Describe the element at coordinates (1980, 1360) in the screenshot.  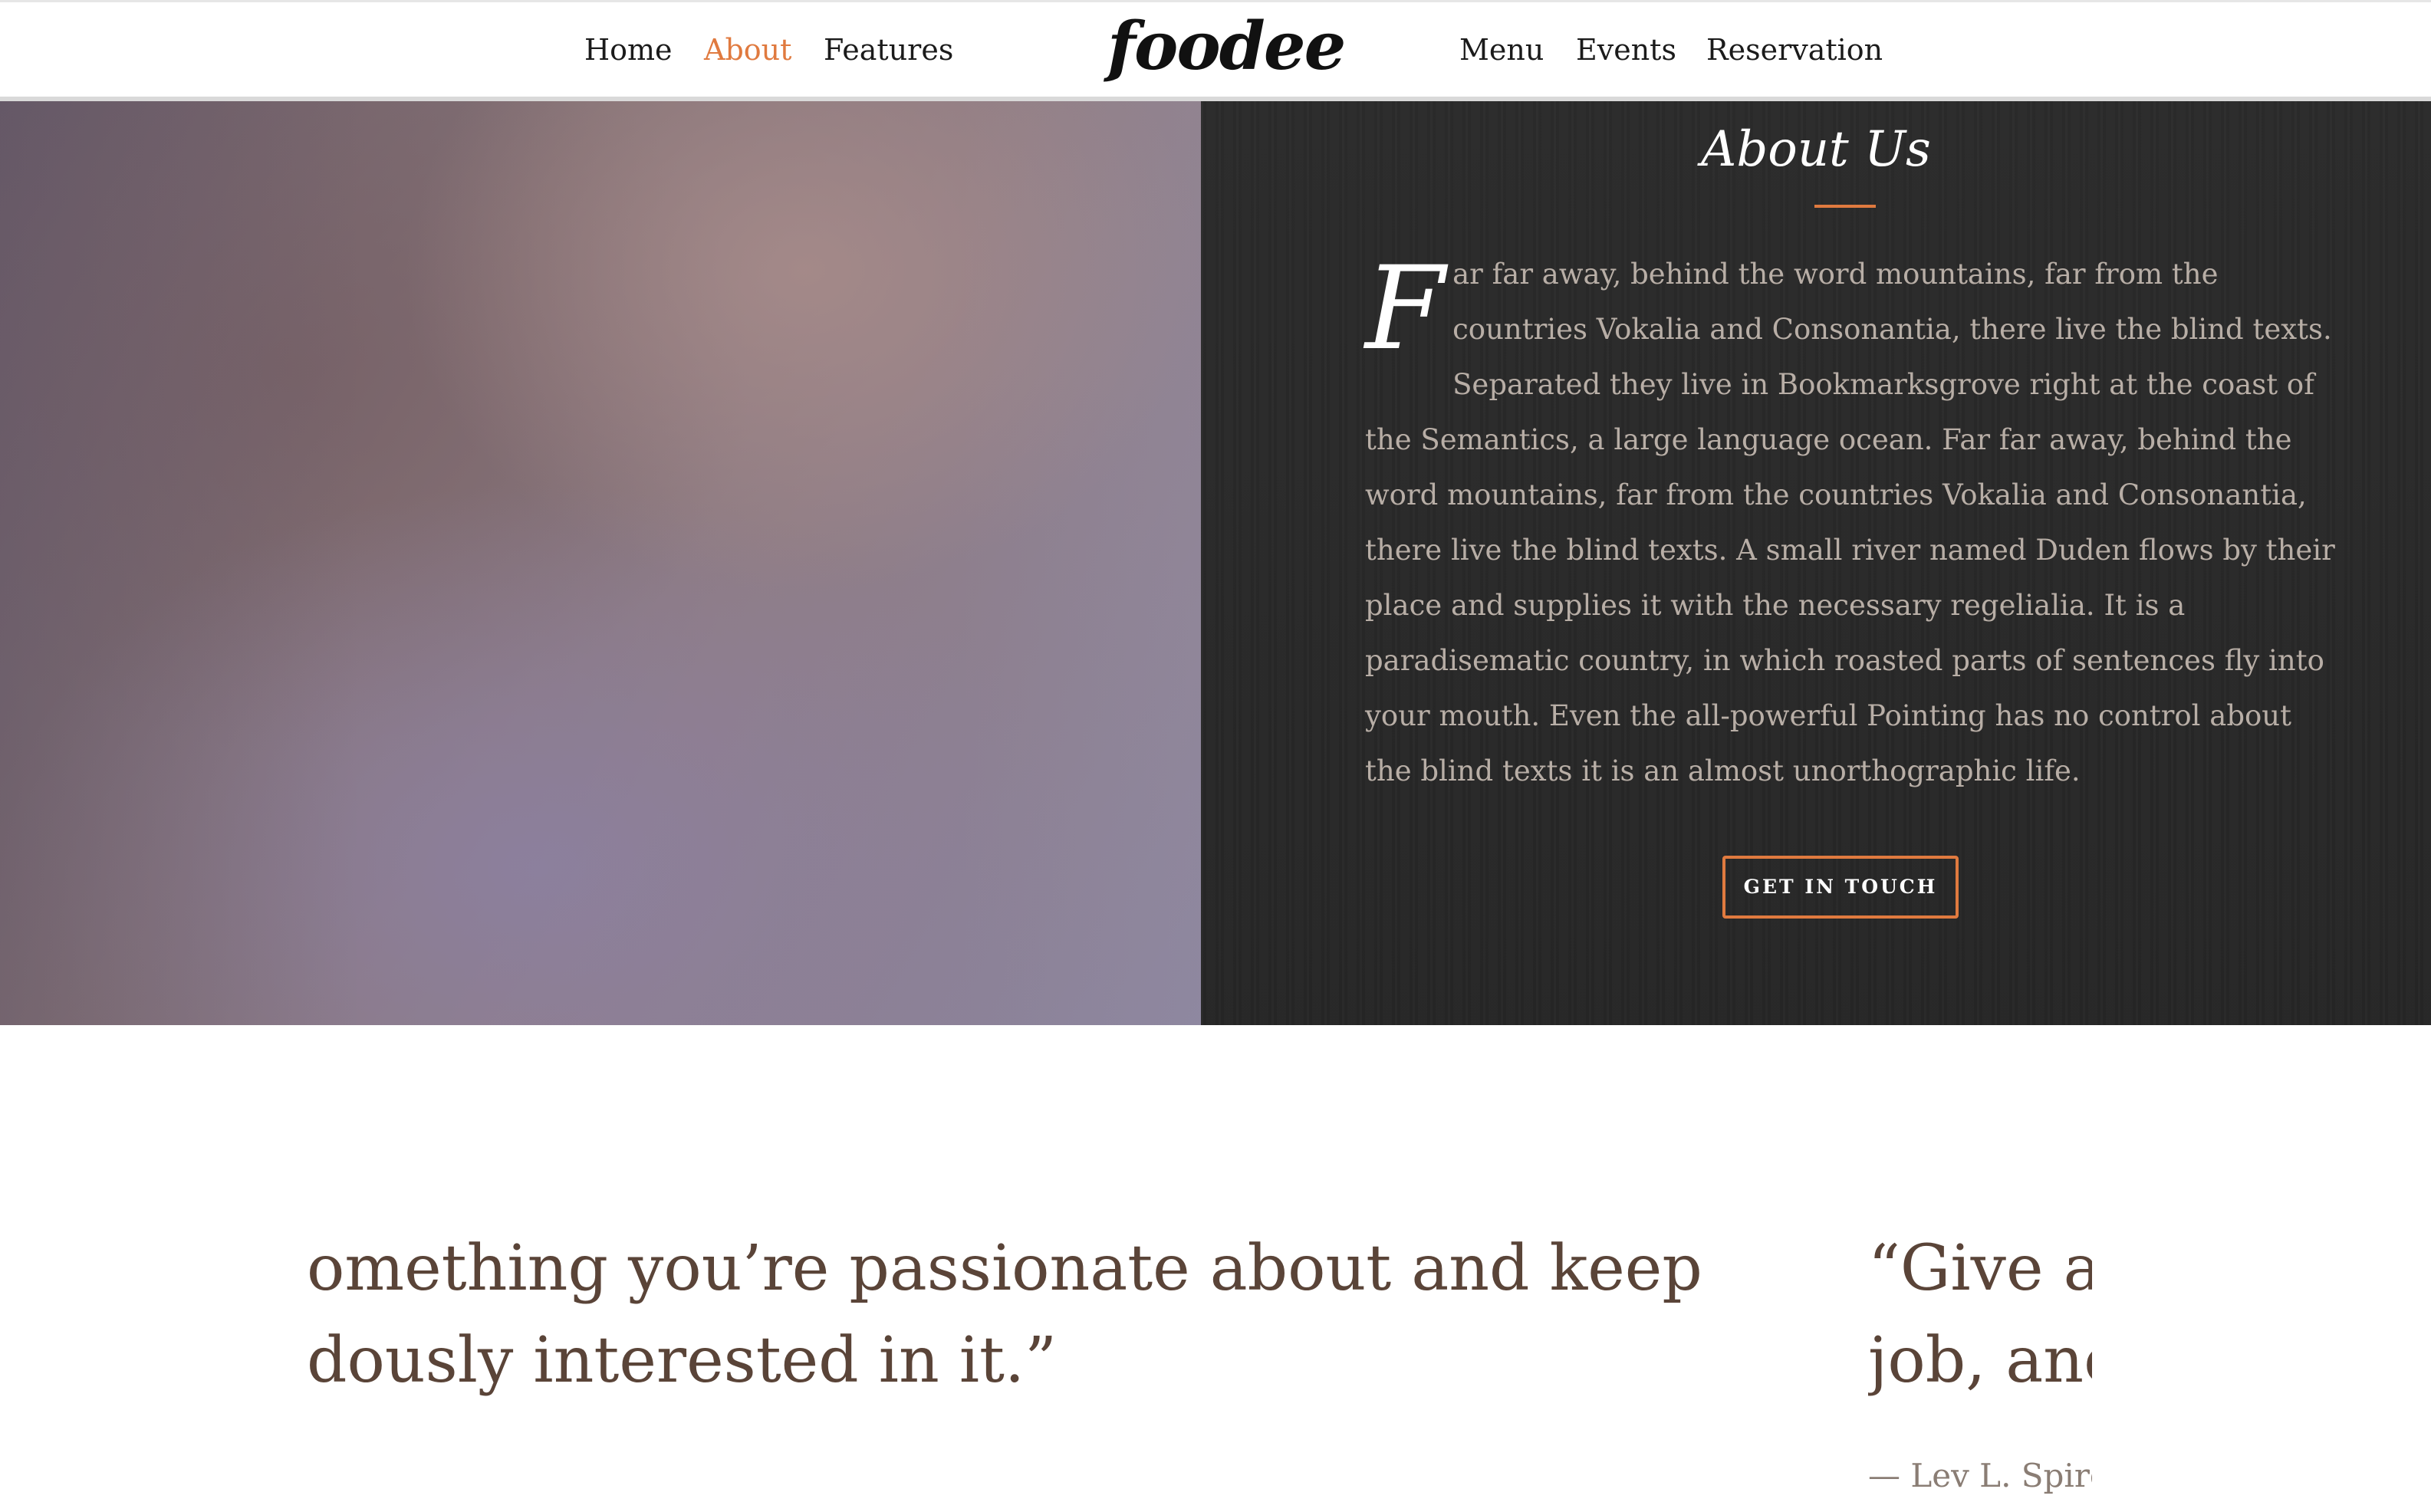
I see `testimonial-line: job, anc` at that location.